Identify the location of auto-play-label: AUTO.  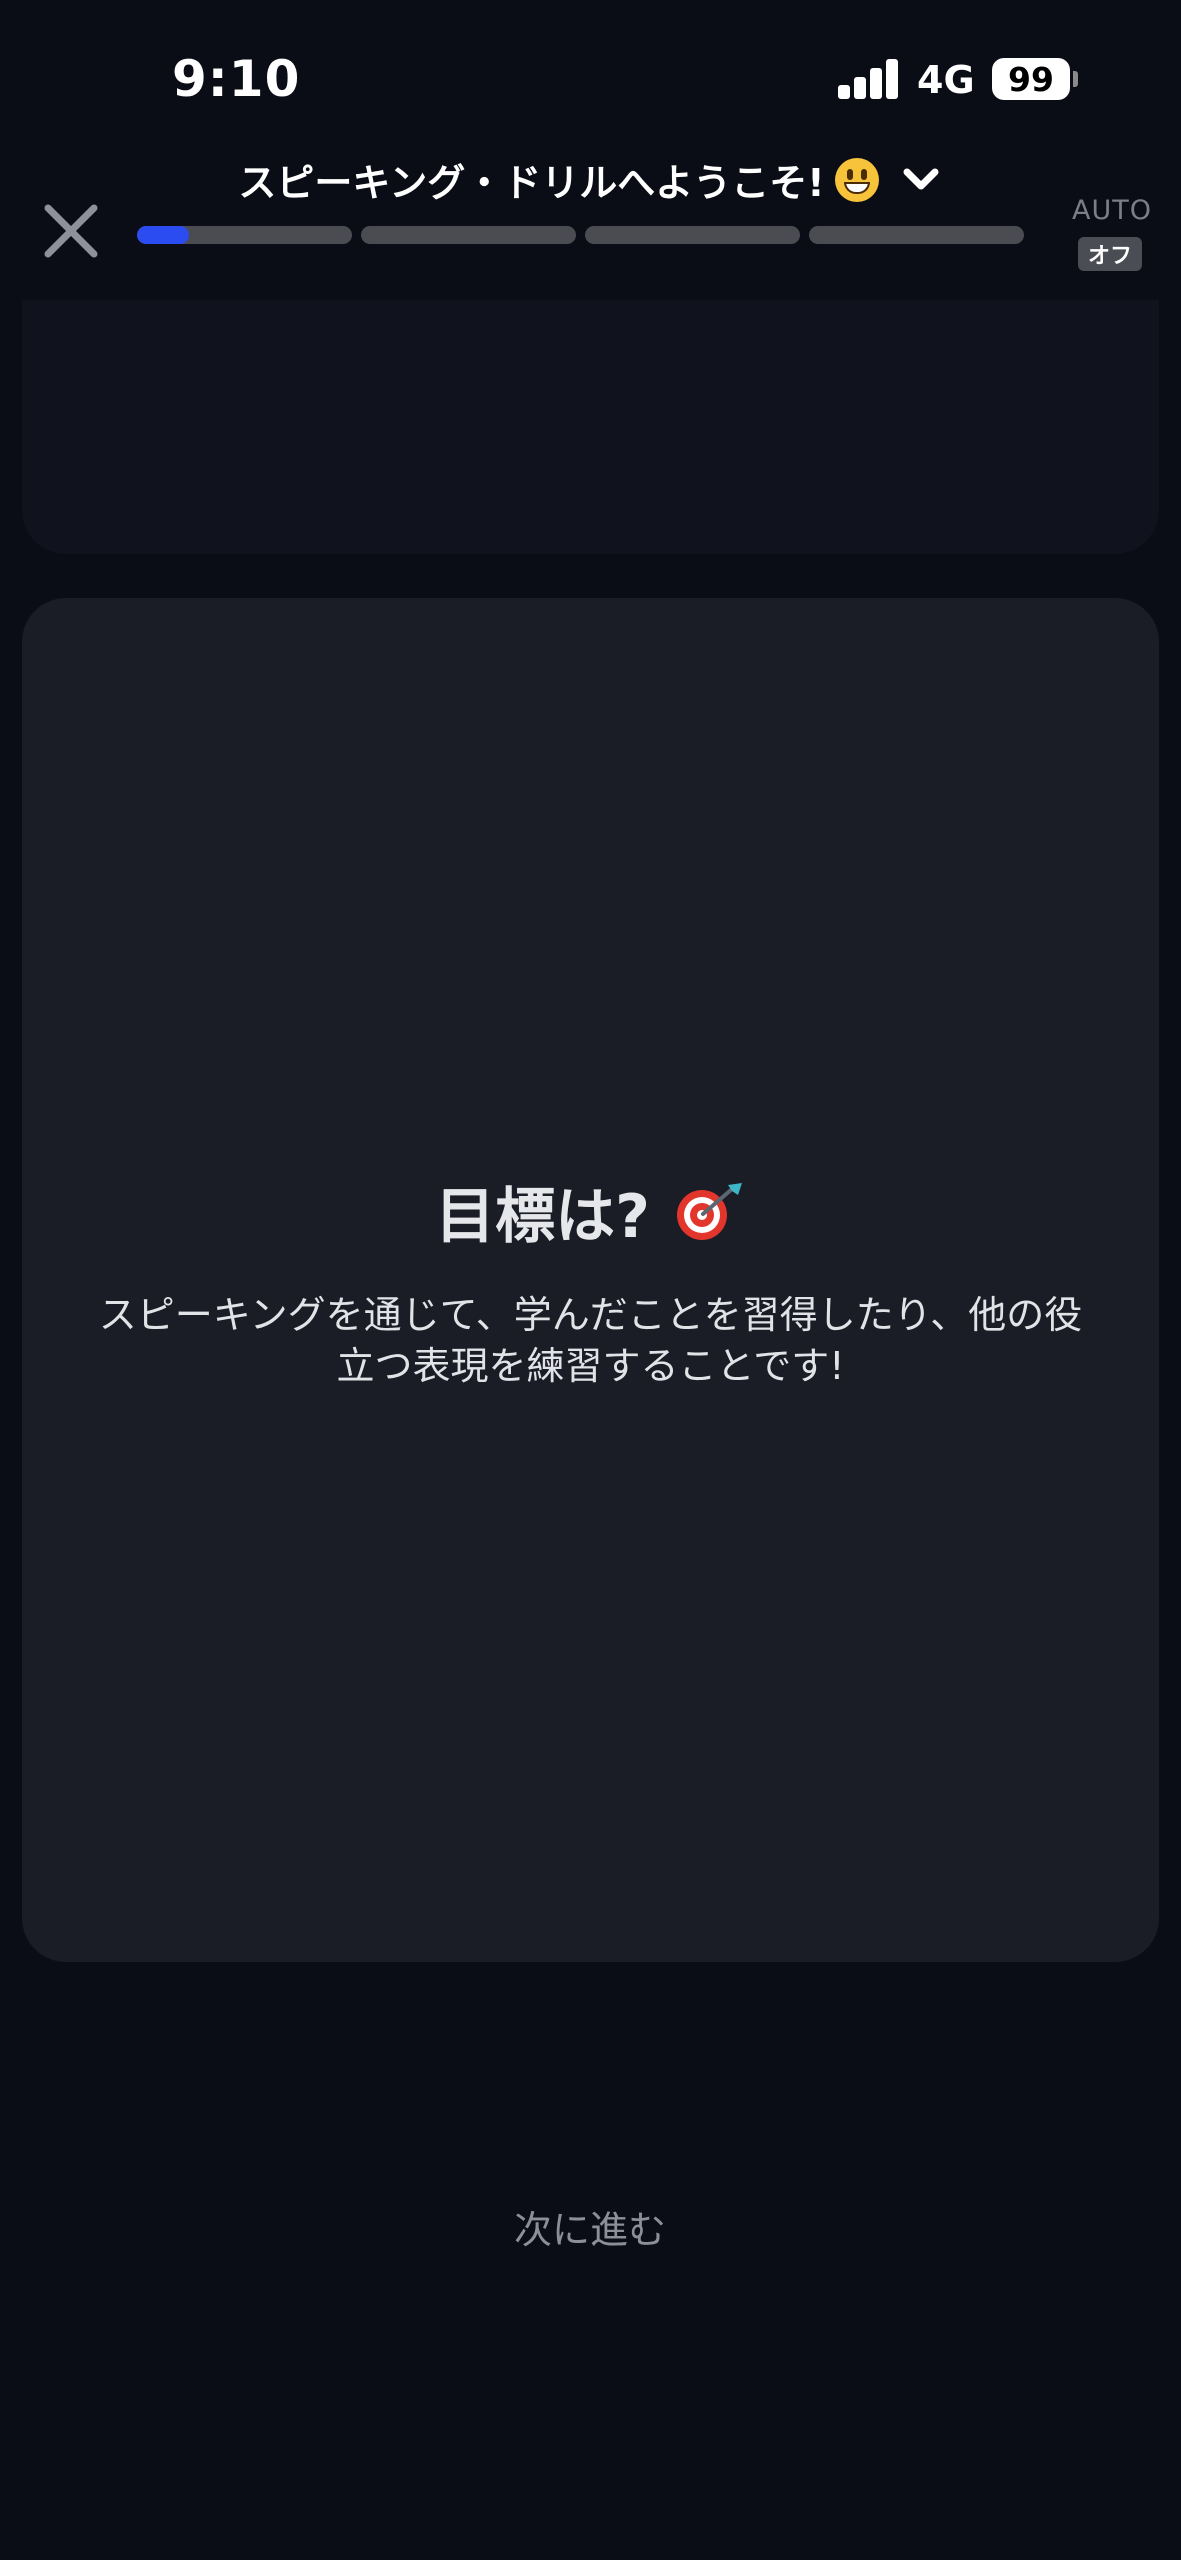
(1112, 210).